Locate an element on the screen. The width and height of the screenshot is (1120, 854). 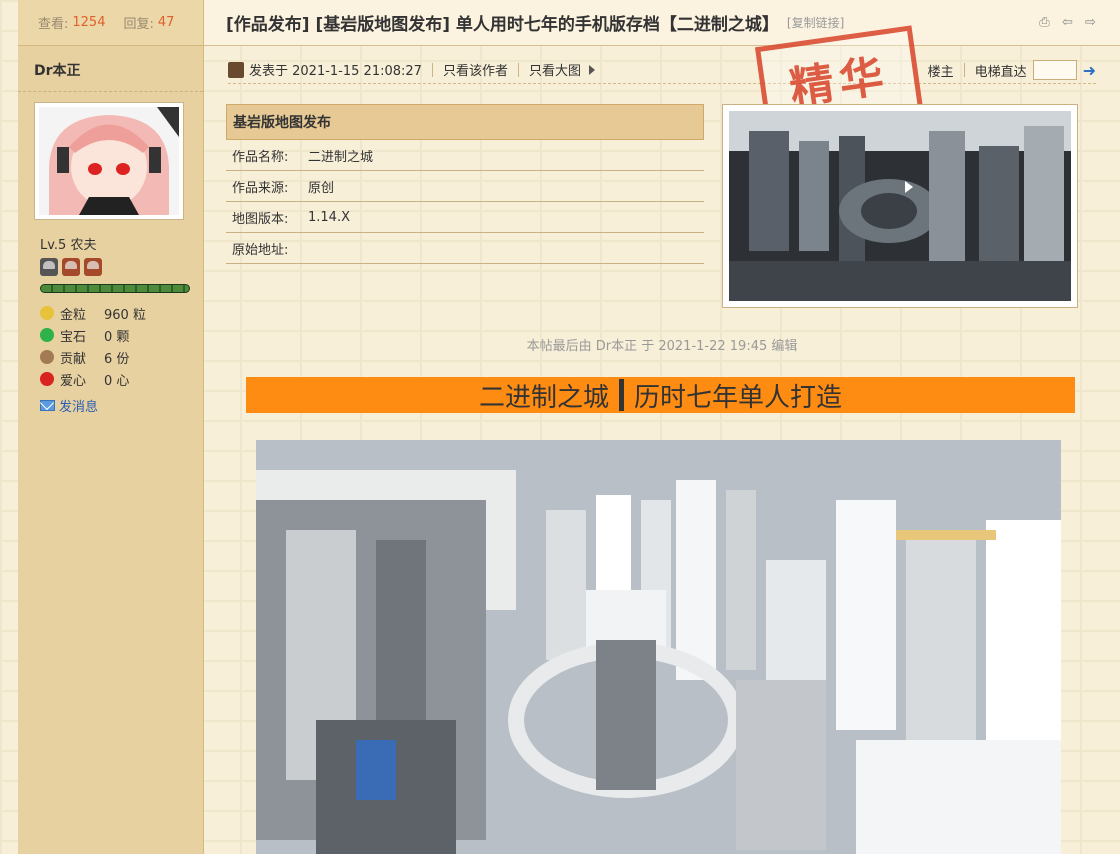
elevator-label: 电梯直达 is located at coordinates (1000, 72).